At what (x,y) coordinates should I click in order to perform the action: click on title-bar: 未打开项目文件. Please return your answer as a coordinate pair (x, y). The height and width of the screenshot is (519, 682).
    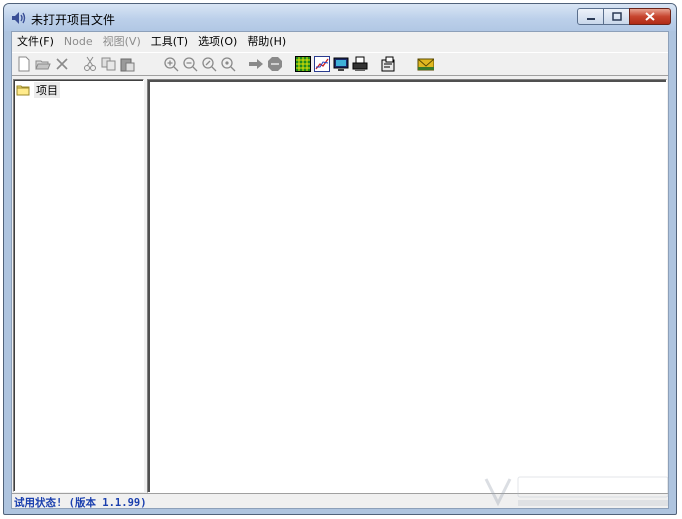
    Looking at the image, I should click on (340, 17).